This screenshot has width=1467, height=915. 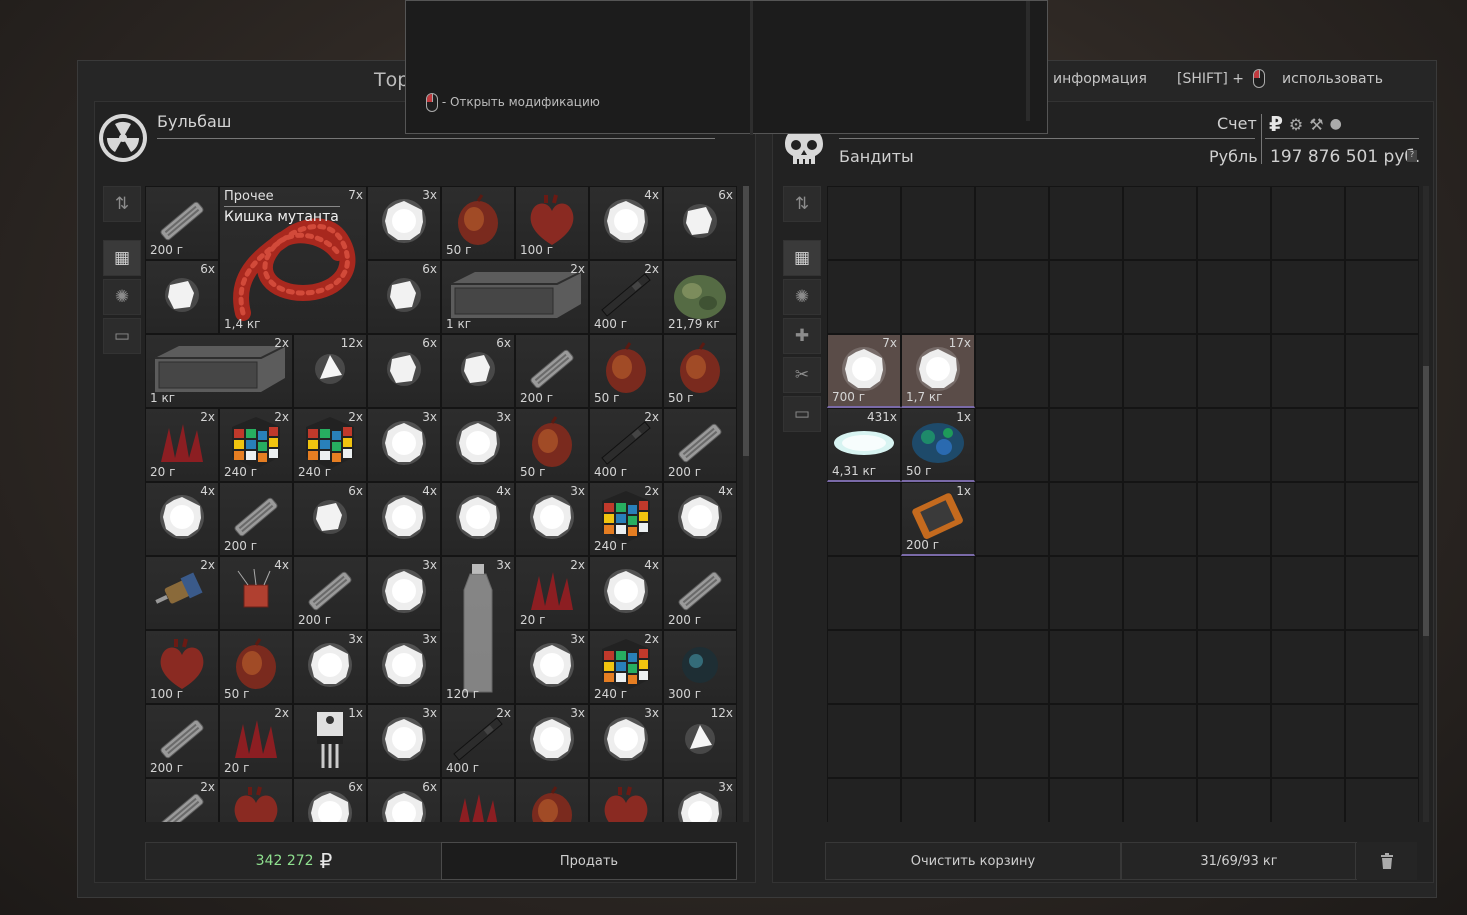 What do you see at coordinates (802, 414) in the screenshot?
I see `right-tab-container-icon: ▭` at bounding box center [802, 414].